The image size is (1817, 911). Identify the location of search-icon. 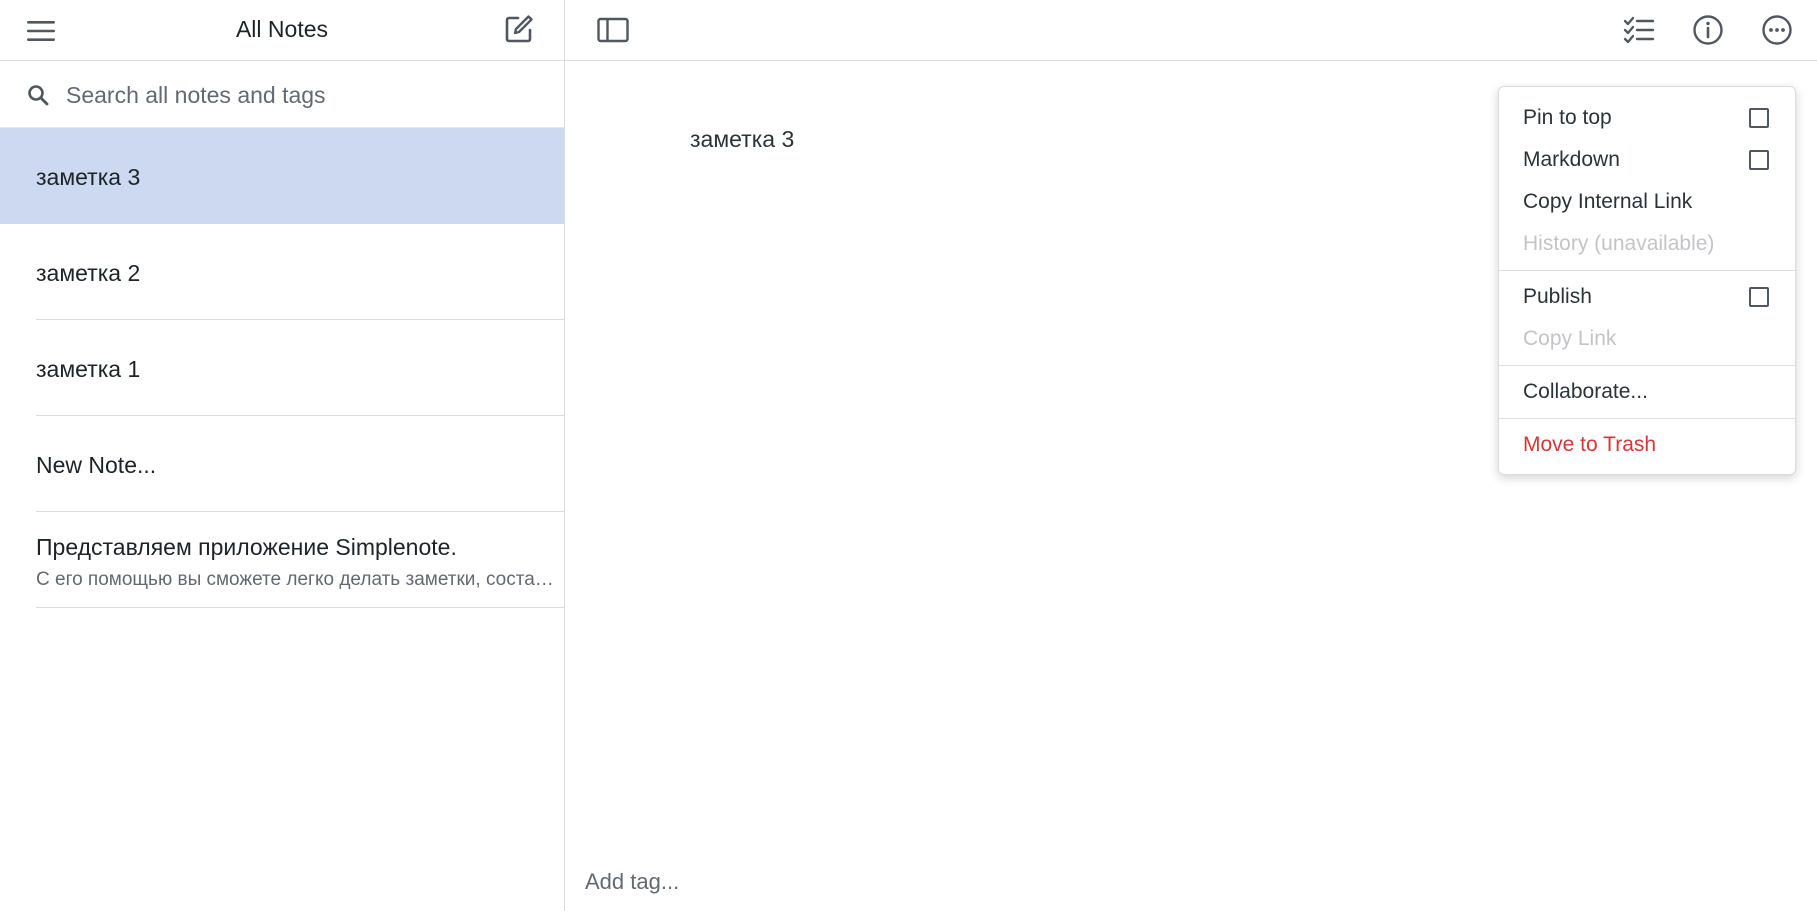
(38, 95).